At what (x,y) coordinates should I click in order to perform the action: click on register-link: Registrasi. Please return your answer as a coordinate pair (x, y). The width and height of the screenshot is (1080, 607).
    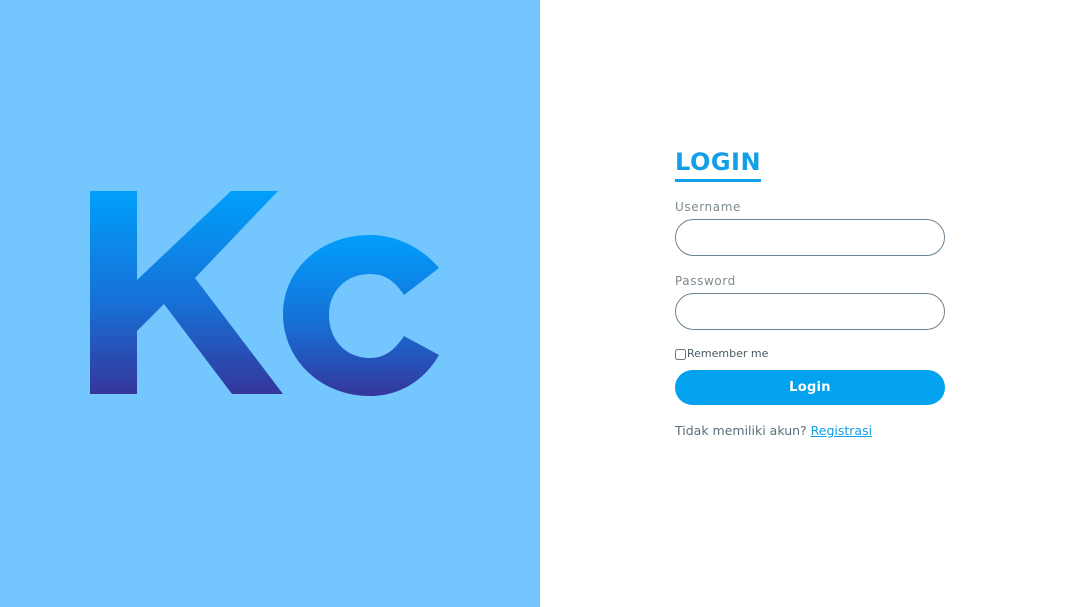
    Looking at the image, I should click on (841, 430).